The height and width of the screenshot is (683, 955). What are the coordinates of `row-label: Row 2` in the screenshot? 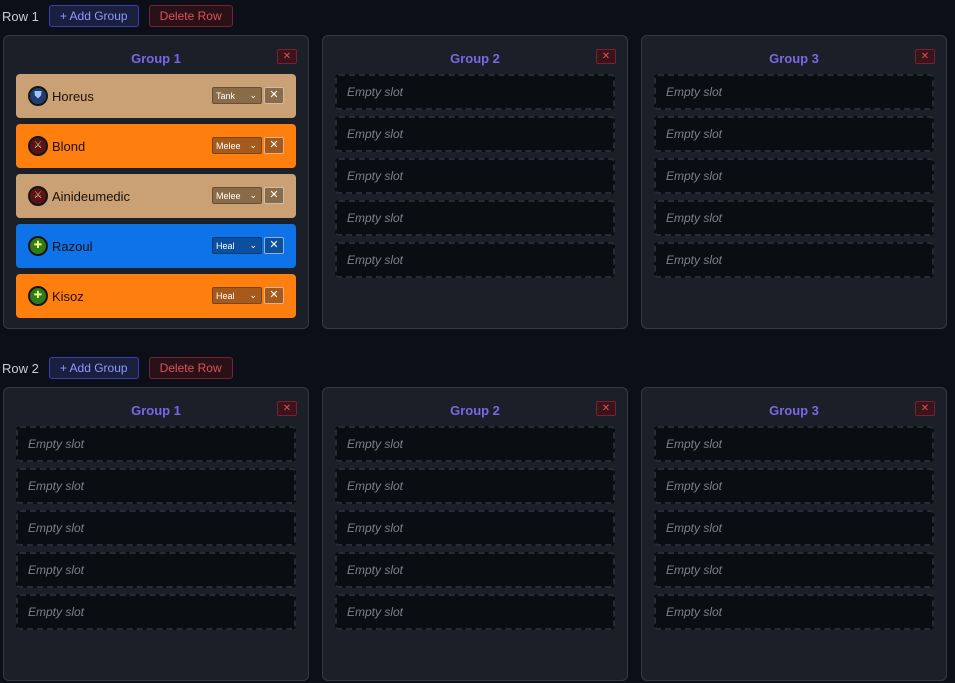 It's located at (20, 368).